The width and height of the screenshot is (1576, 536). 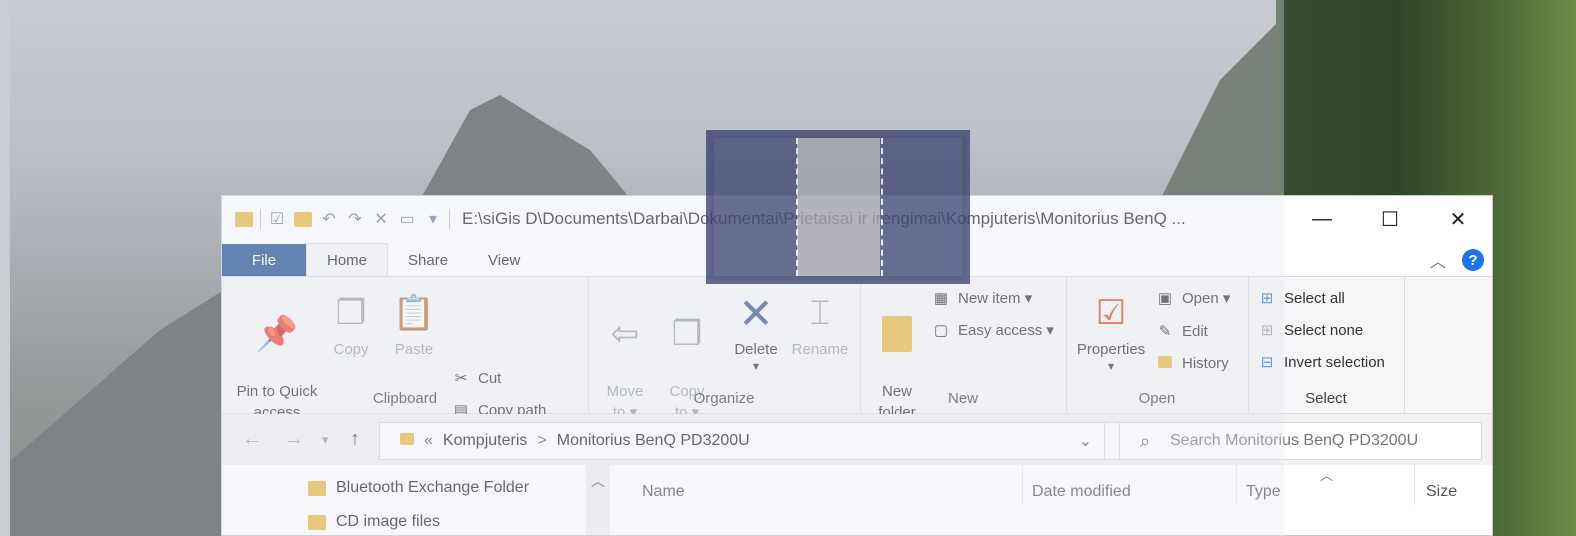 What do you see at coordinates (1327, 475) in the screenshot?
I see `sort-chevron-icon: ︿` at bounding box center [1327, 475].